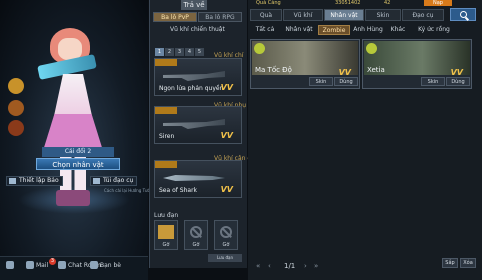 This screenshot has width=482, height=280. Describe the element at coordinates (169, 52) in the screenshot. I see `slot-2: 2` at that location.